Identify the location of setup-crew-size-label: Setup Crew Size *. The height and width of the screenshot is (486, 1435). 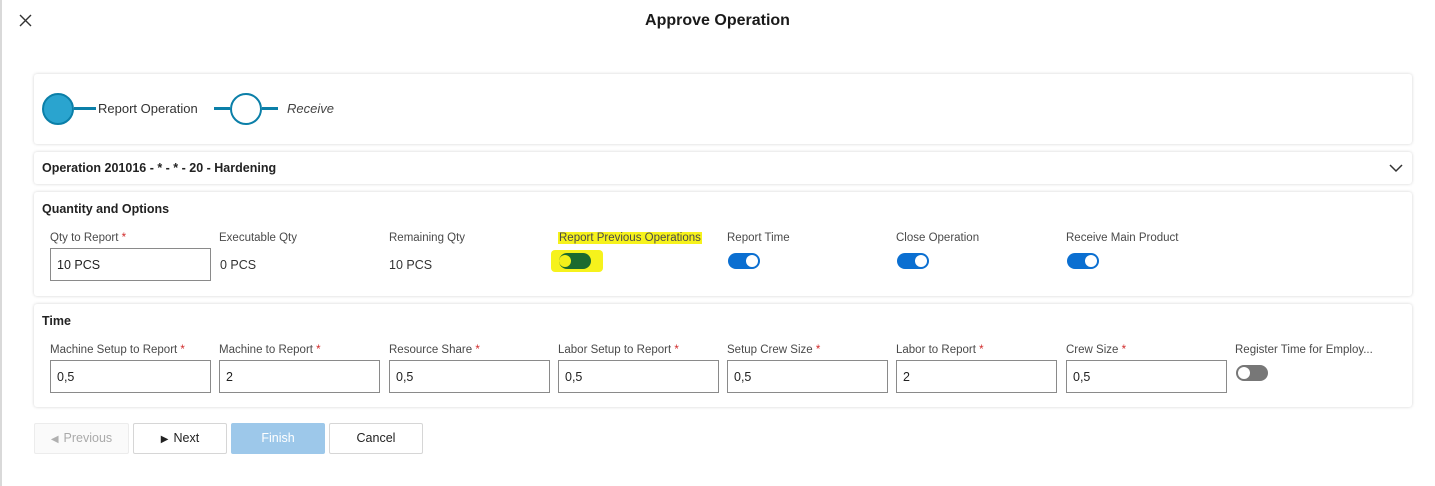
(774, 350).